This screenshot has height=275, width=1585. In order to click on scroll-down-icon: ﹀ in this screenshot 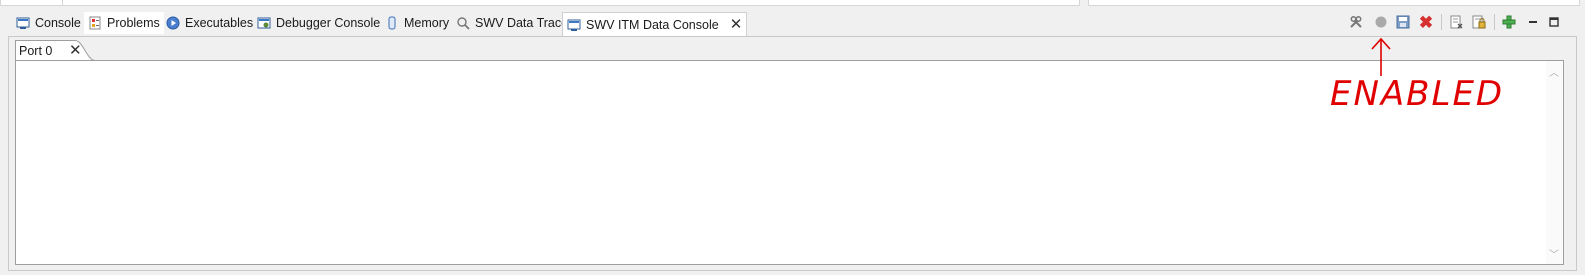, I will do `click(1554, 253)`.